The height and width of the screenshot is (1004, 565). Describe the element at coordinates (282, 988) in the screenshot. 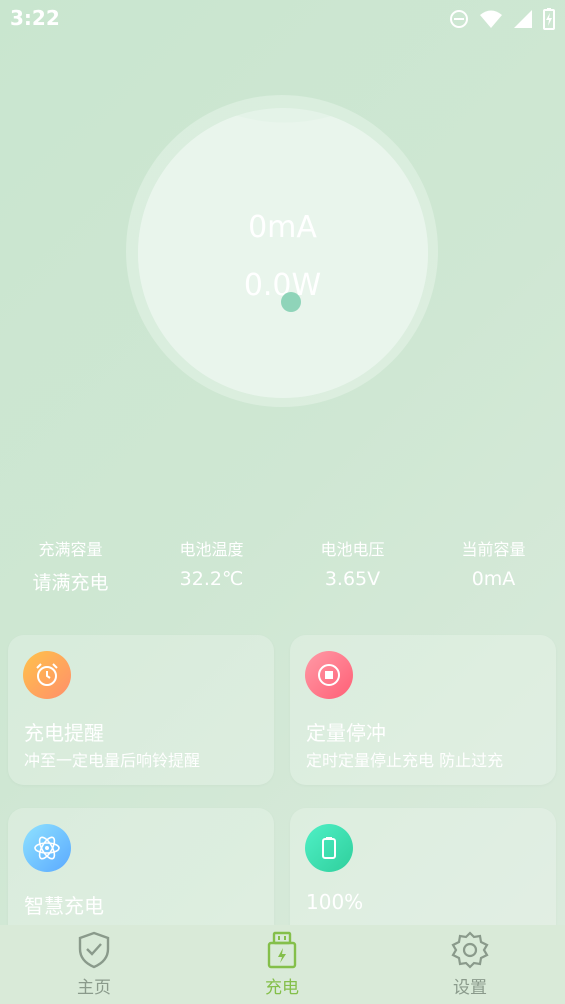

I see `nav-label: 充电` at that location.